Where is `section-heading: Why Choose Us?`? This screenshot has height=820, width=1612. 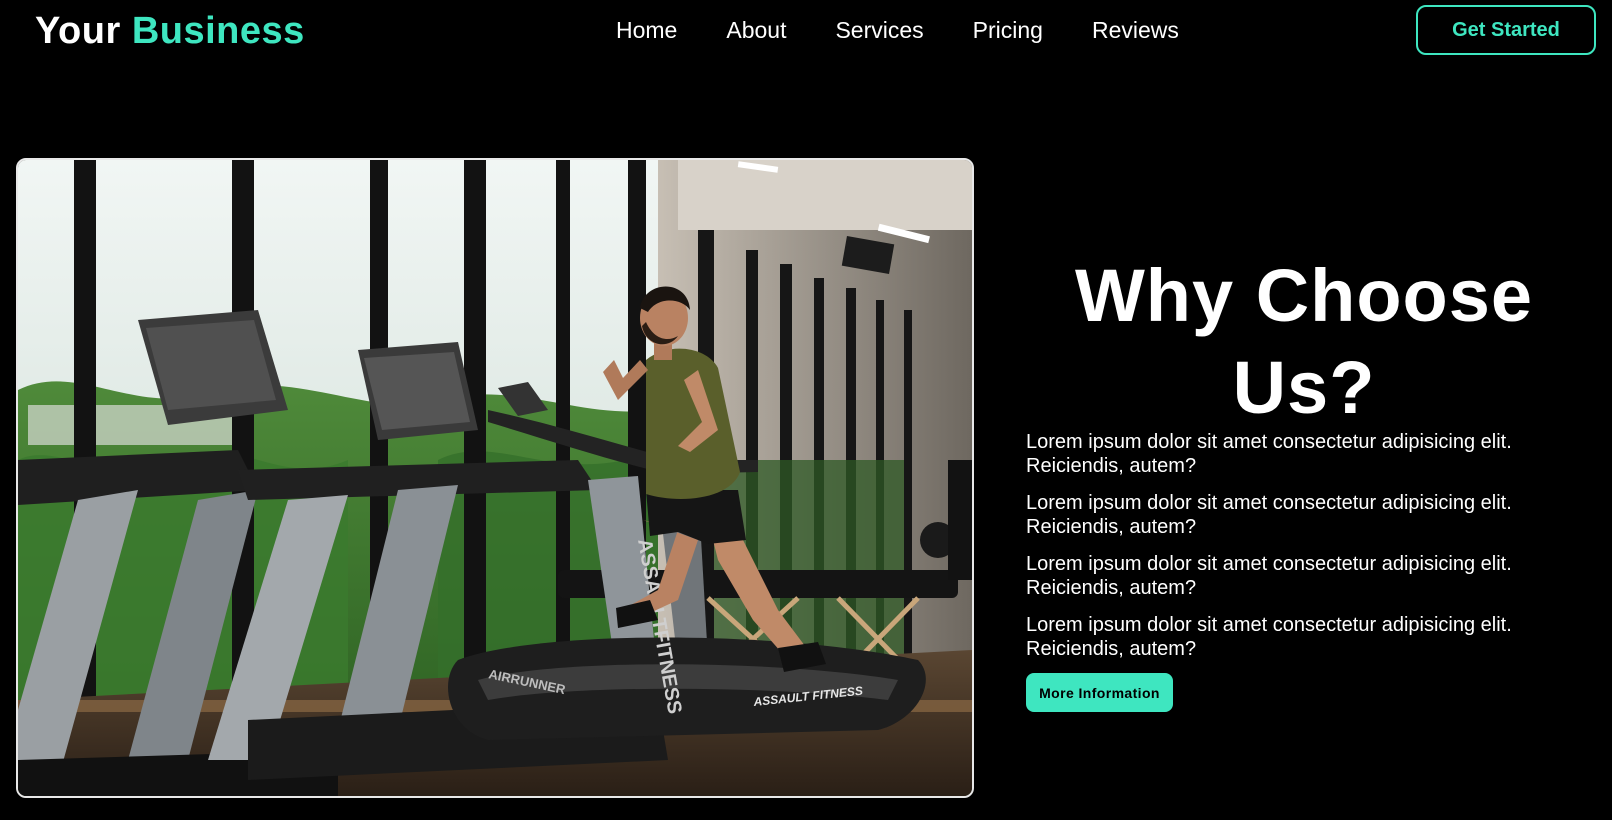 section-heading: Why Choose Us? is located at coordinates (1304, 341).